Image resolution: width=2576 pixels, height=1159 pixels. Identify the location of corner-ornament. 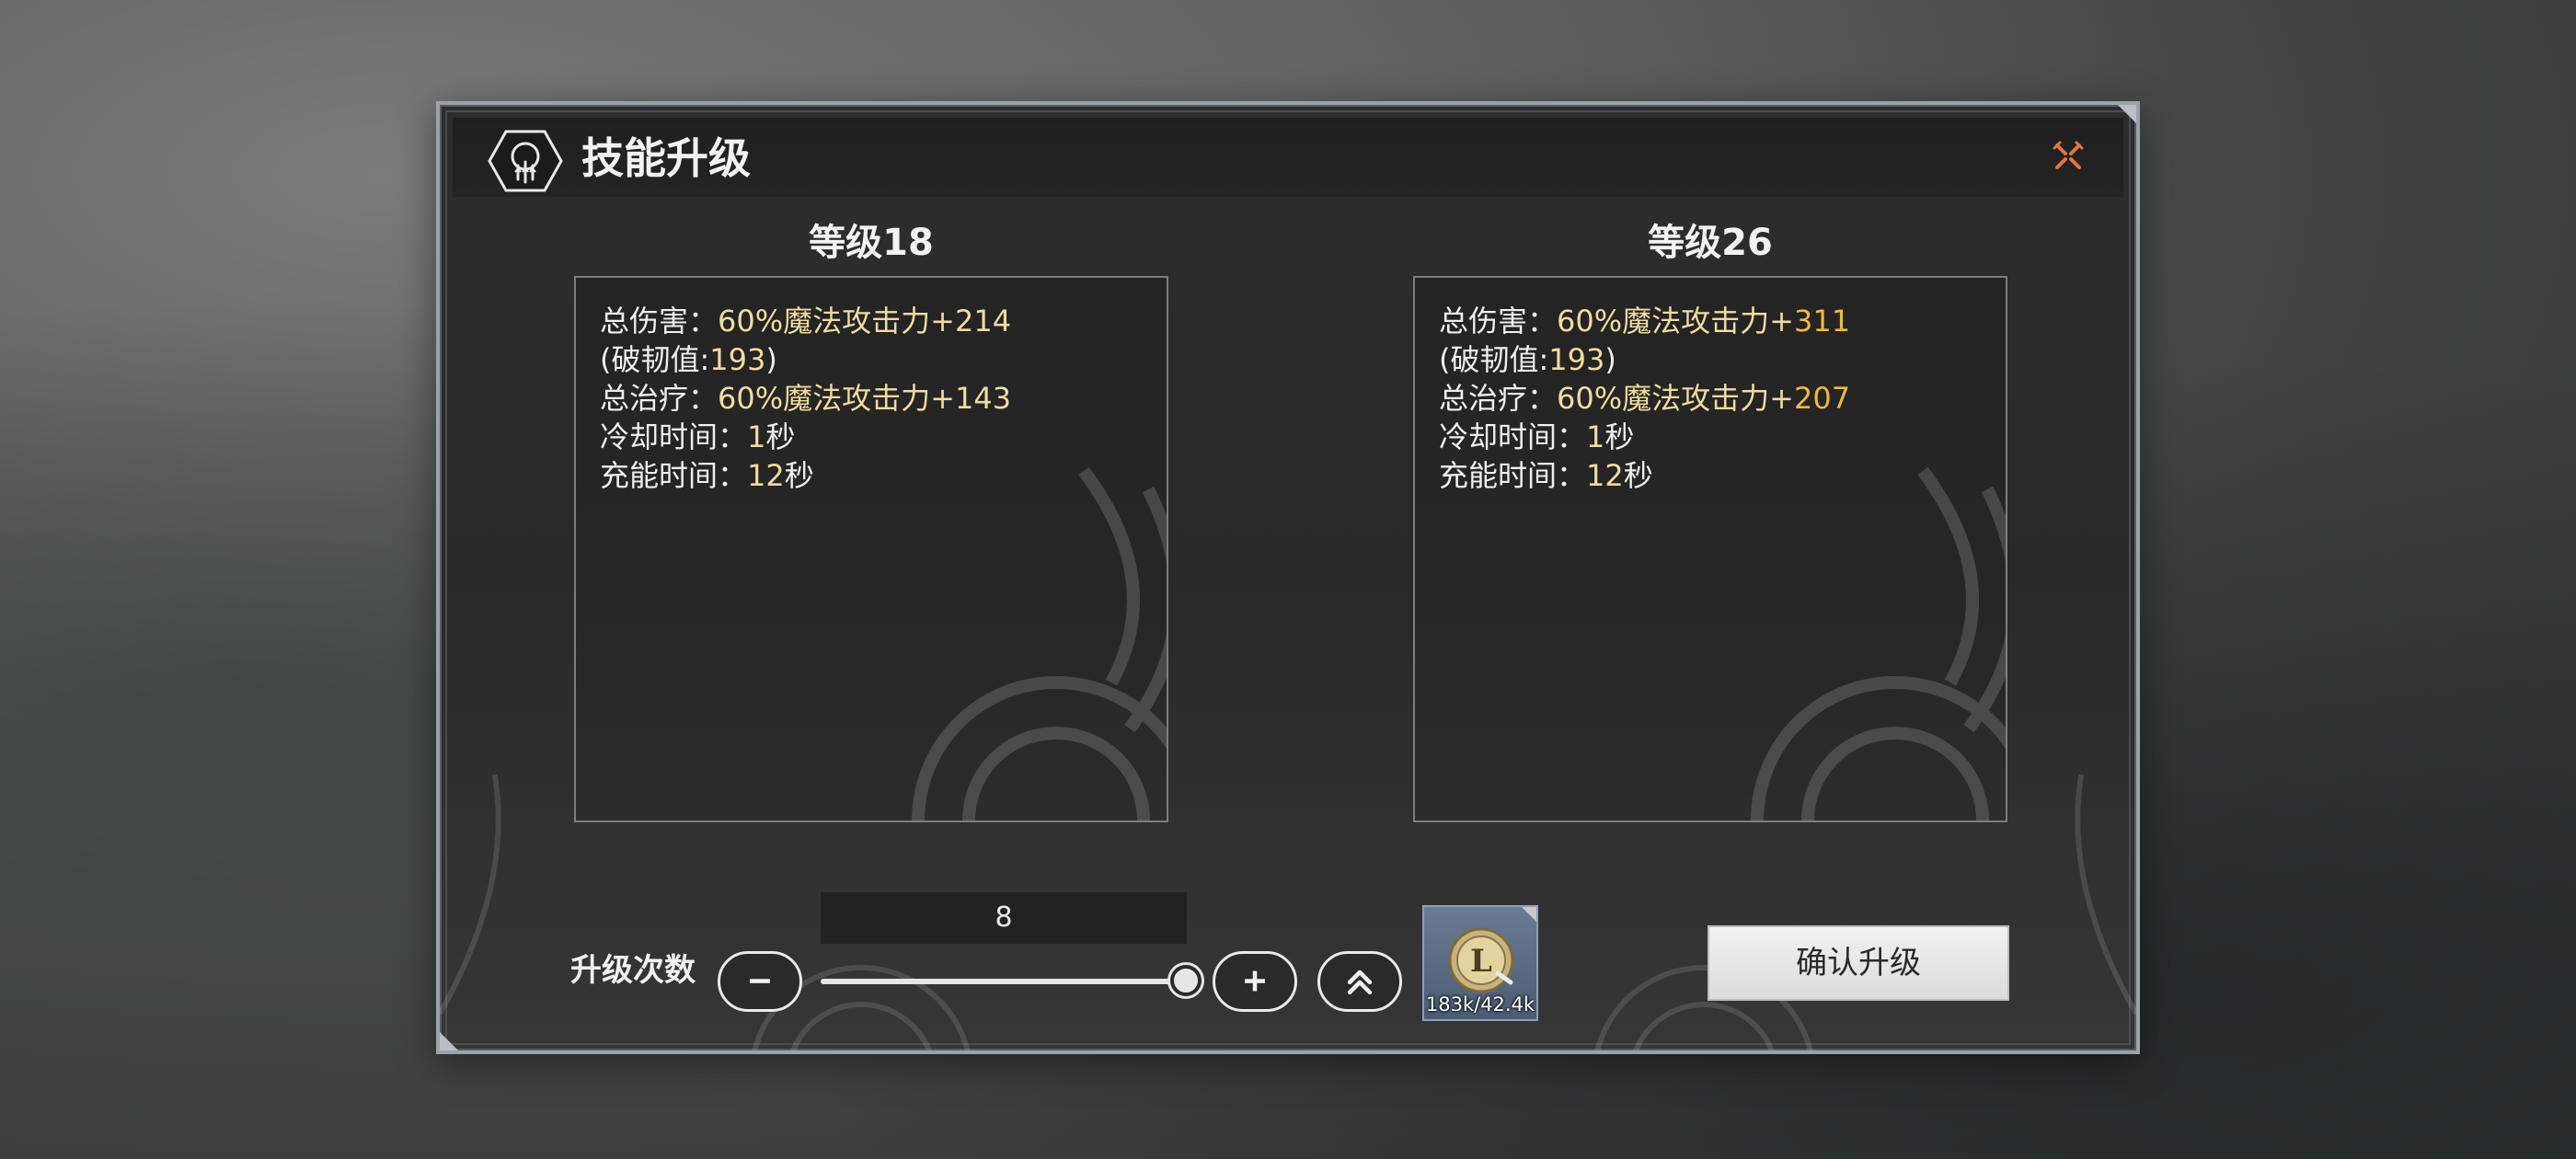
(450, 1040).